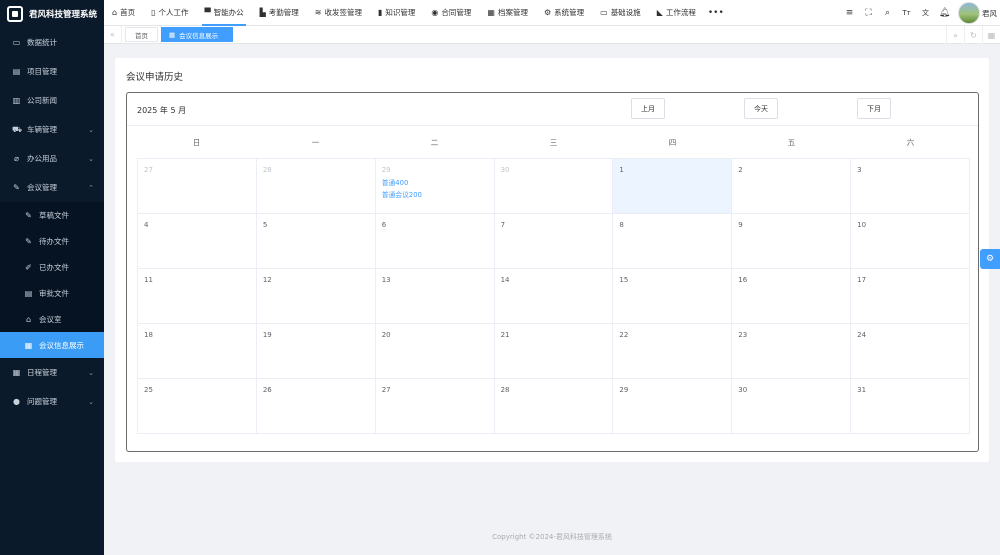  I want to click on prev-month-button: 上月, so click(648, 108).